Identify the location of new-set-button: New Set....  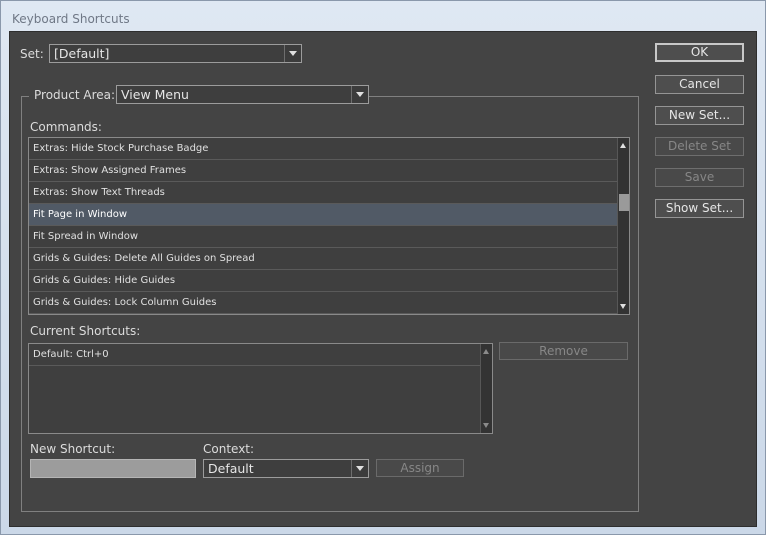
(699, 115).